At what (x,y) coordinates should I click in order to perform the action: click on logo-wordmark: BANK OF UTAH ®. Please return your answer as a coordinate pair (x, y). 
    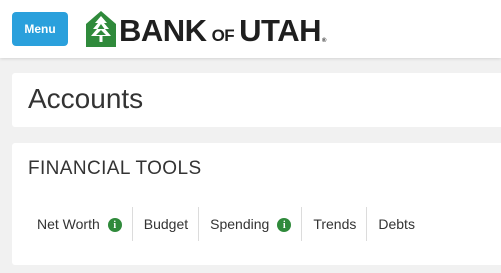
    Looking at the image, I should click on (222, 29).